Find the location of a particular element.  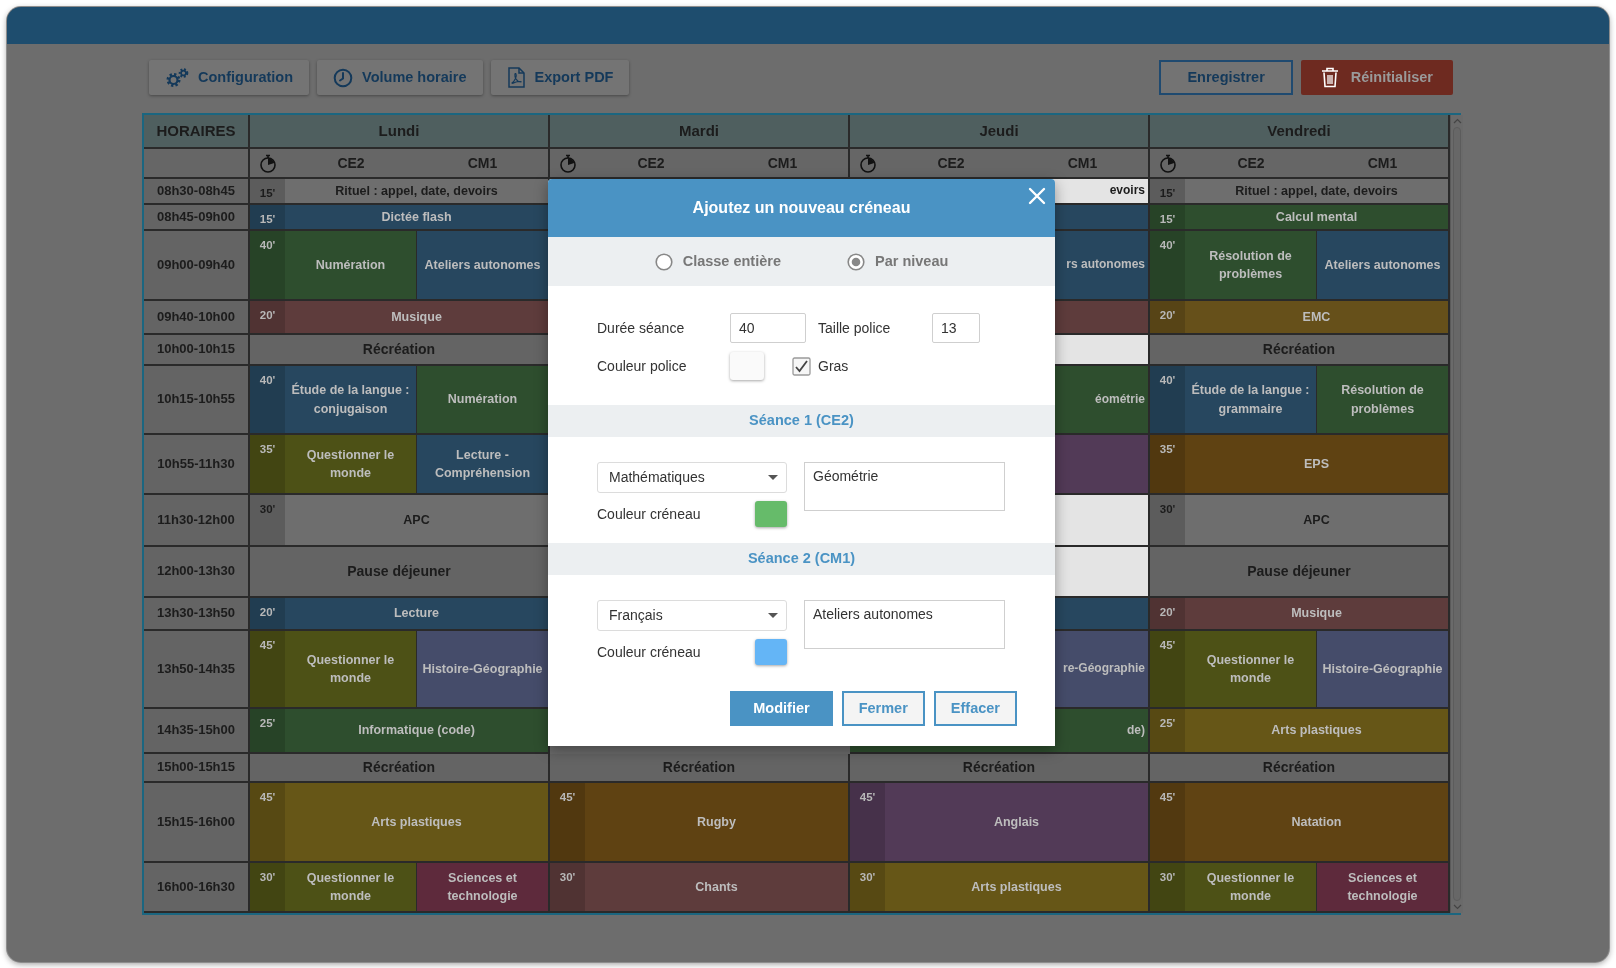

lesson-label: de) is located at coordinates (1136, 730).